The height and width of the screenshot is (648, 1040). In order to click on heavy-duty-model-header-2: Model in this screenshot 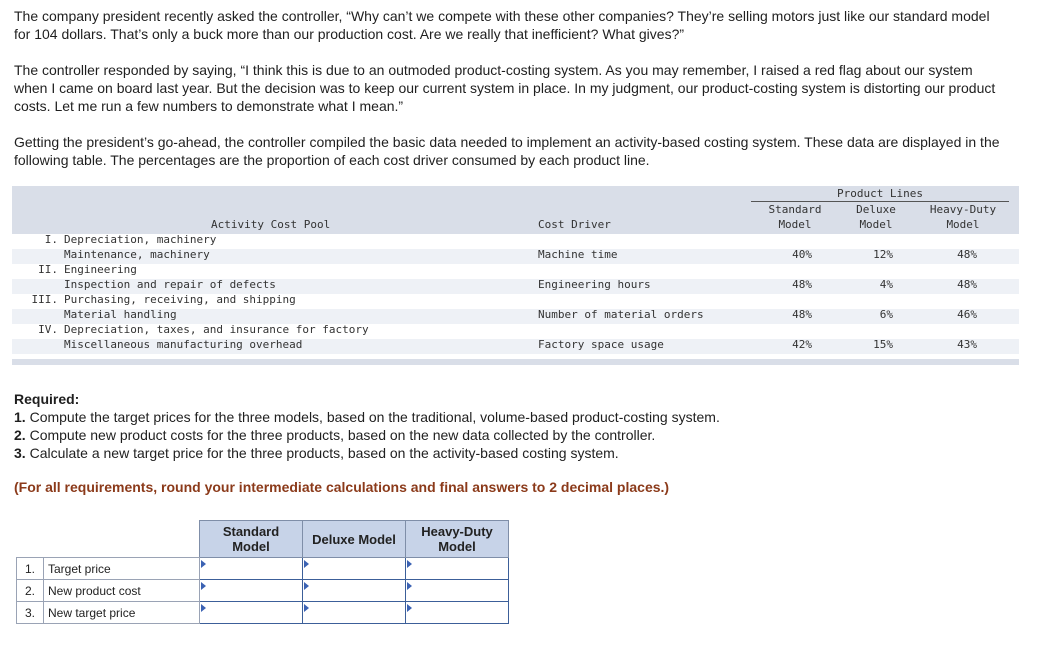, I will do `click(963, 224)`.